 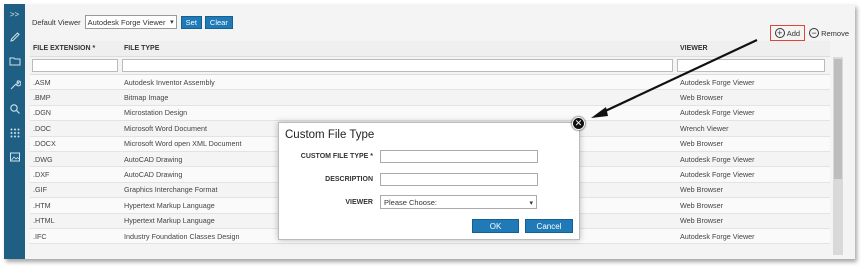 I want to click on add-label: Add, so click(x=793, y=33).